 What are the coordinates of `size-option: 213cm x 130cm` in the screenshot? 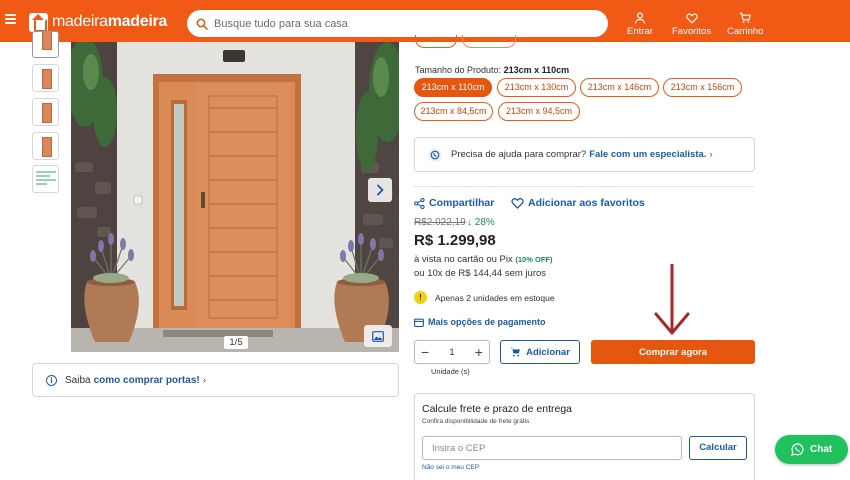 It's located at (536, 87).